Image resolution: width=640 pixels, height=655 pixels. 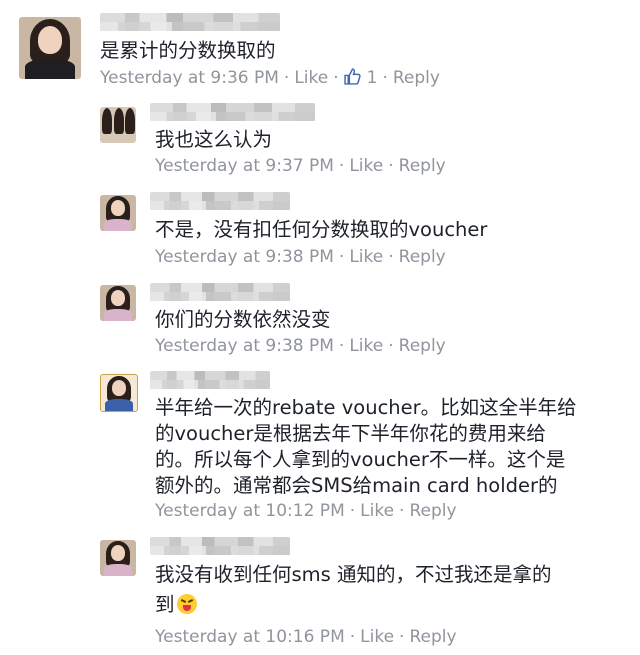 I want to click on comment-meta: Yesterday at 9:37 PM · Like · Reply, so click(x=300, y=166).